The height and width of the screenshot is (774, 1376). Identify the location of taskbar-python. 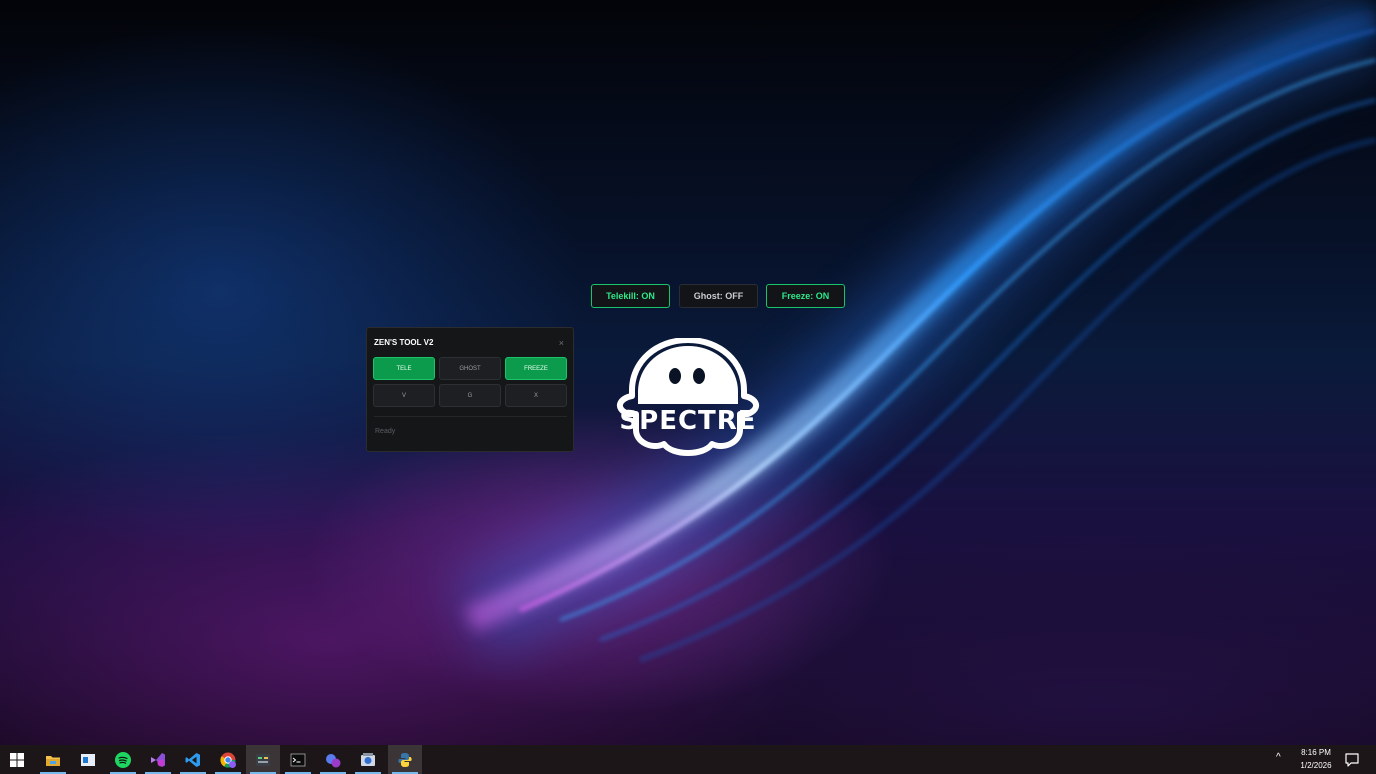
(405, 759).